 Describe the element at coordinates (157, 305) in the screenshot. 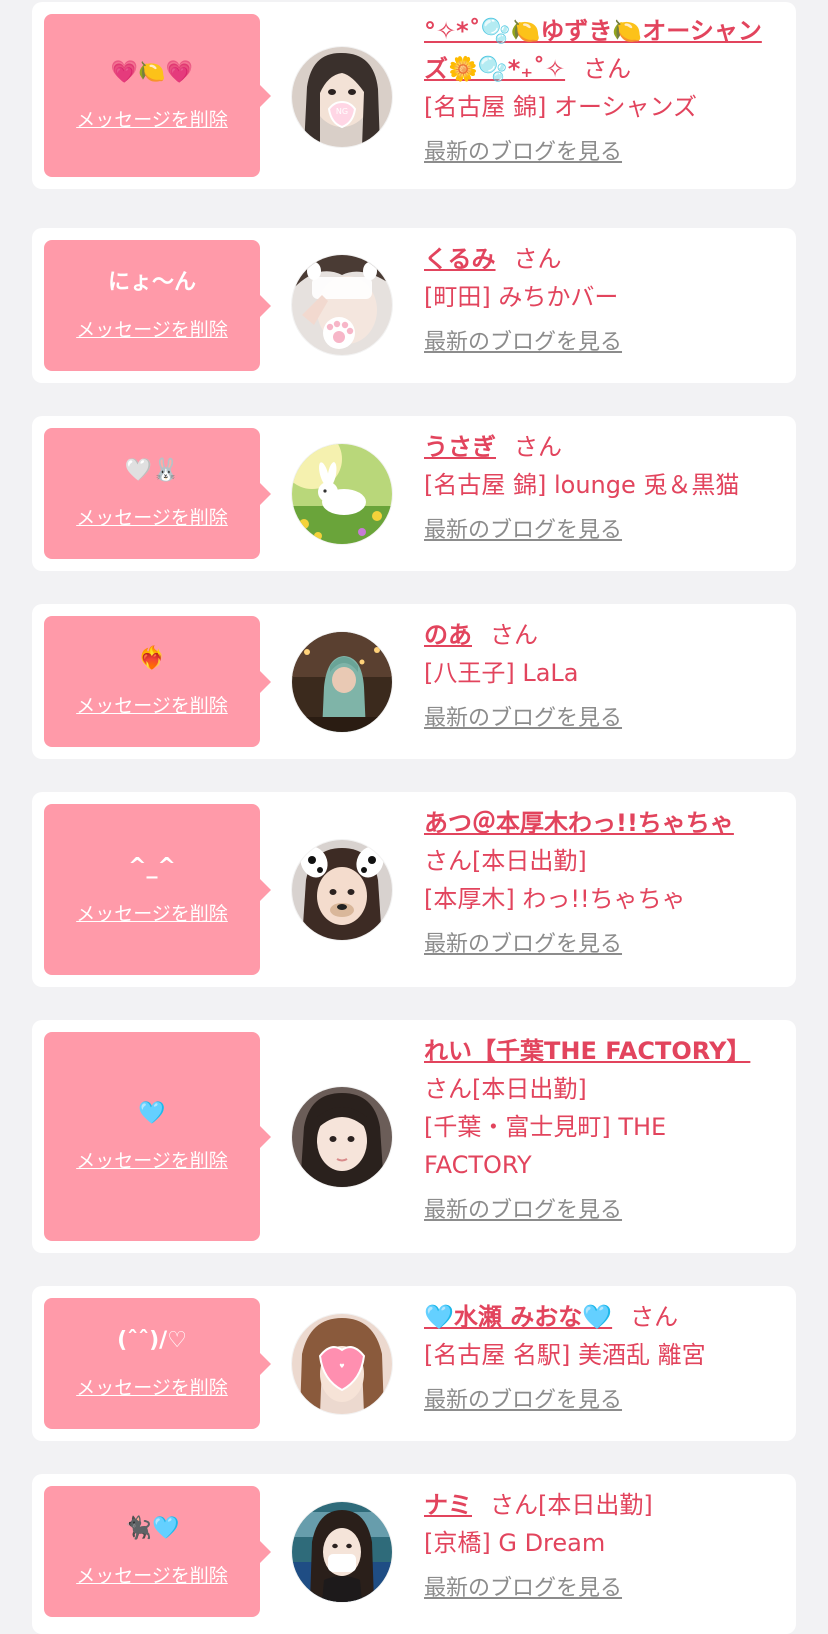

I see `message-bubble: にょ〜ん メッセージを削除` at that location.